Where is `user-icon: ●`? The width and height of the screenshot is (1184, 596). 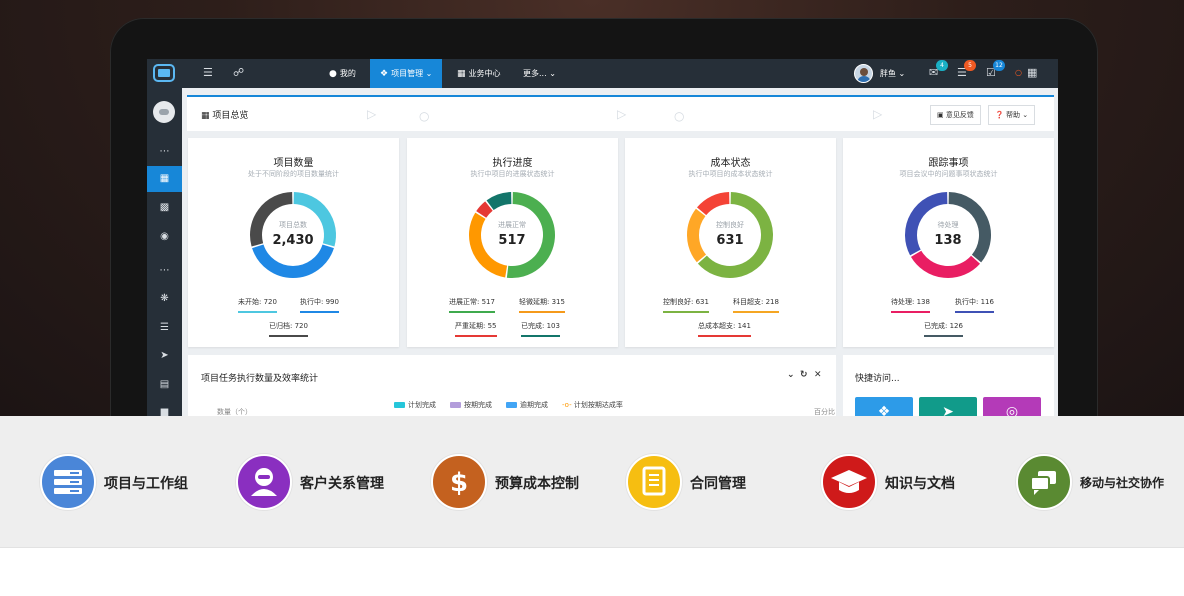 user-icon: ● is located at coordinates (333, 74).